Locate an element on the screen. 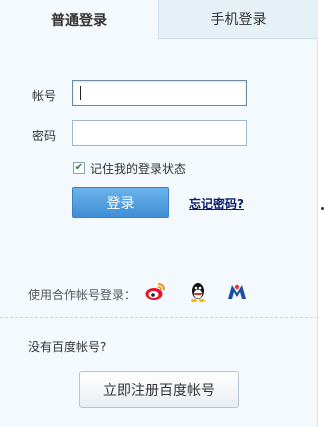 The image size is (325, 427). password-label: 密码 is located at coordinates (44, 136).